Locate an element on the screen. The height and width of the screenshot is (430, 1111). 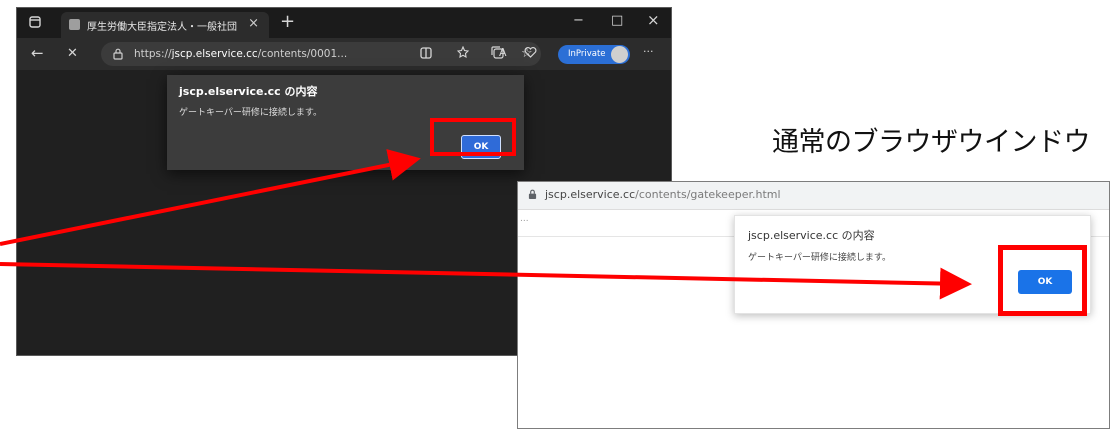
arrow-to-inprivate-ok is located at coordinates (210, 197).